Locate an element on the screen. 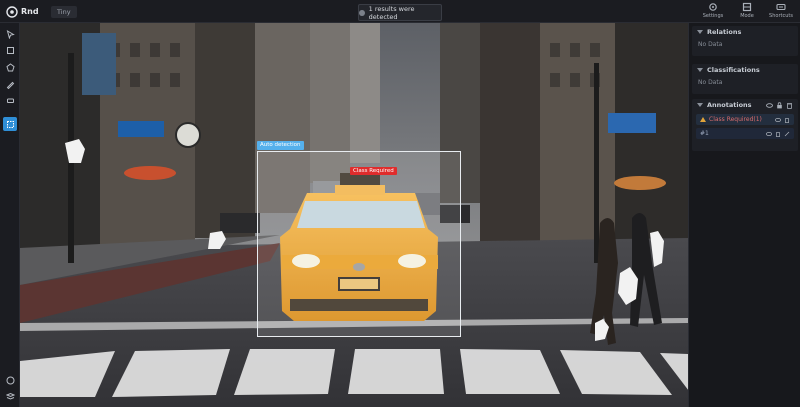 This screenshot has width=800, height=407. relations-empty: No Data is located at coordinates (710, 44).